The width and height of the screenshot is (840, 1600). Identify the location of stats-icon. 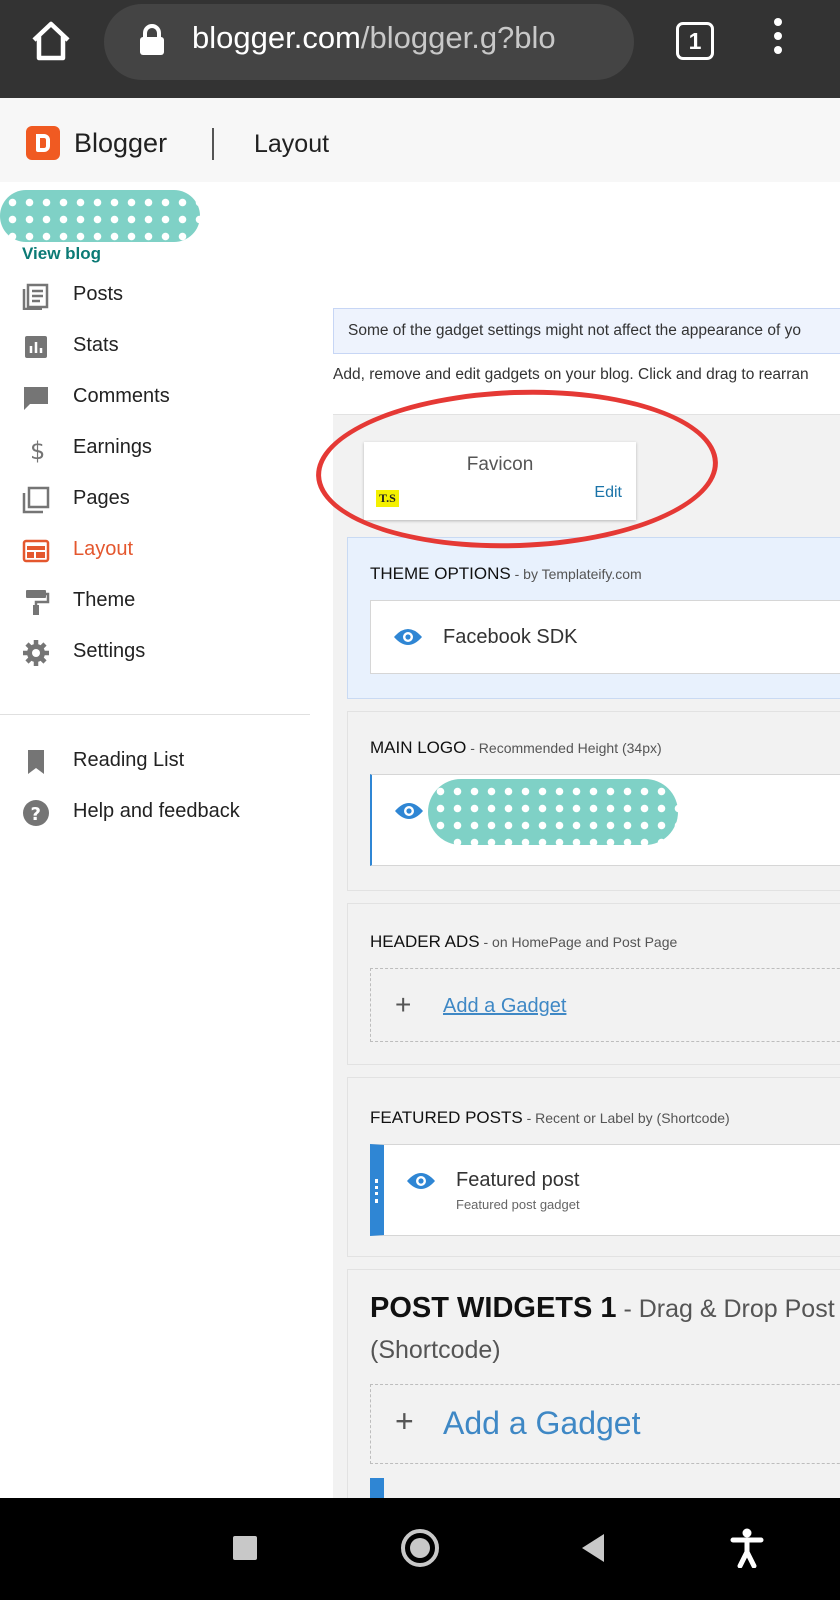
(36, 347).